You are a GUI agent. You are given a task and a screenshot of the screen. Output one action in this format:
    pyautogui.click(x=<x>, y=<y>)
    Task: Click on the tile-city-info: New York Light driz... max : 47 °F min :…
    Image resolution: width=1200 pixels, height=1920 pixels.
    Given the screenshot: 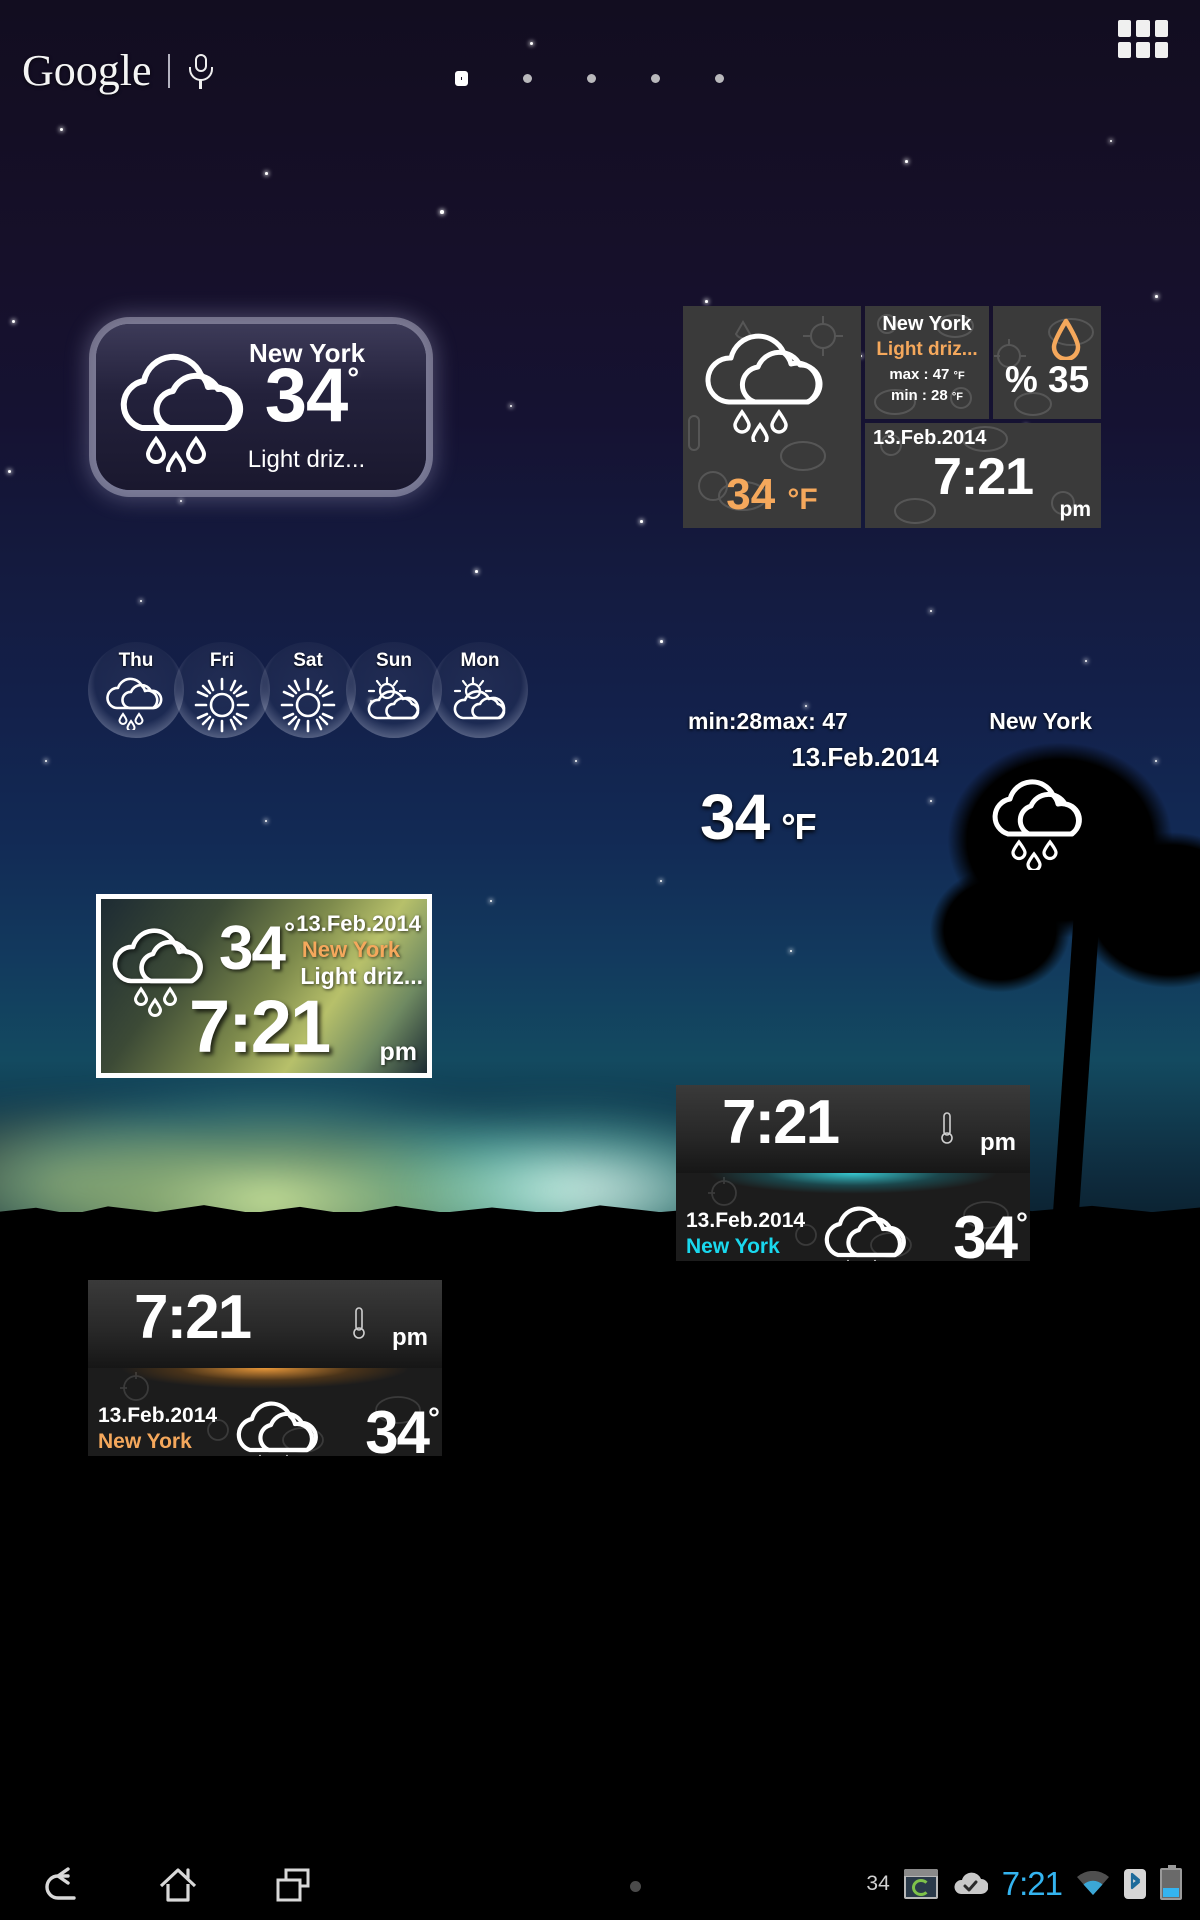 What is the action you would take?
    pyautogui.click(x=927, y=362)
    